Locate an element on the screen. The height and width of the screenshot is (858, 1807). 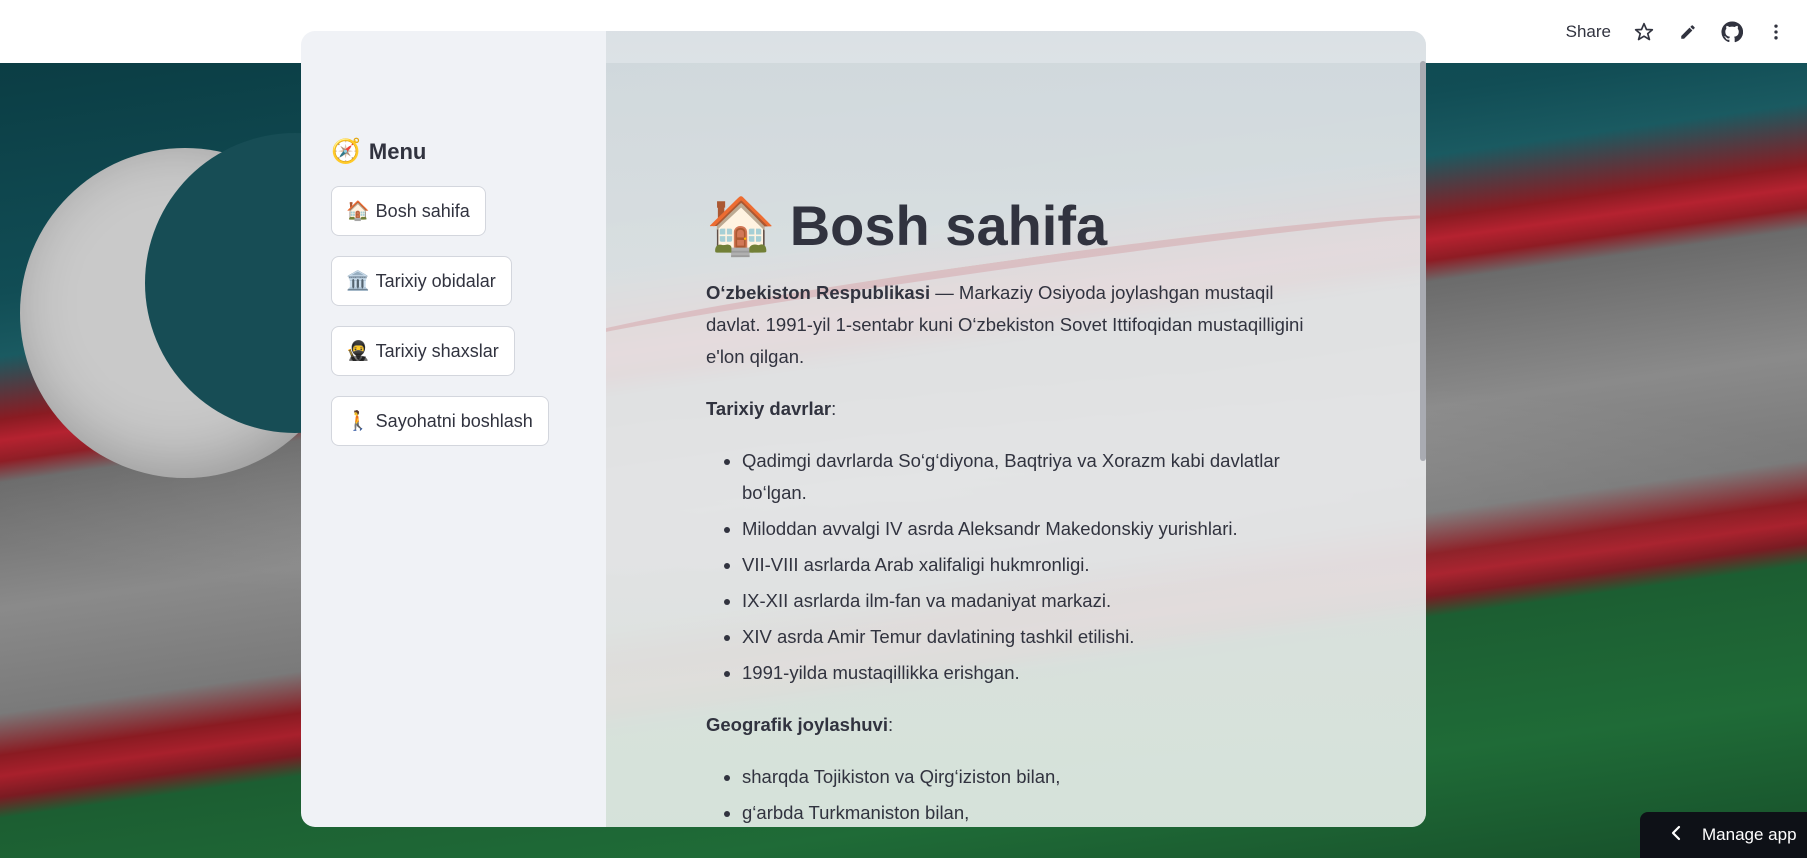
list-item: 1991-yilda mustaqillikka erishgan. is located at coordinates (1029, 673).